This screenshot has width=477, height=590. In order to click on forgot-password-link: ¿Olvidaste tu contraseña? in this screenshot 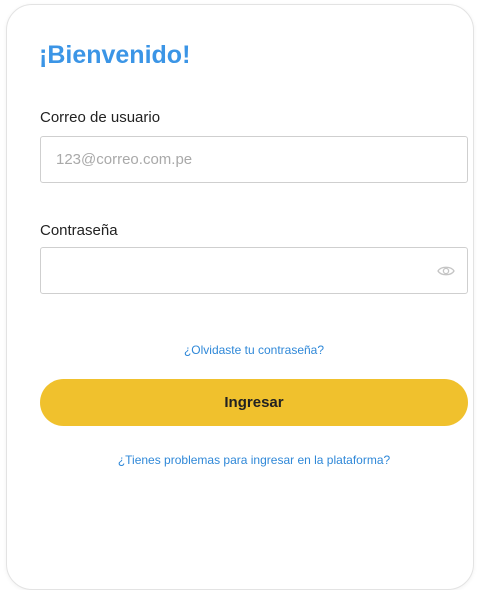, I will do `click(254, 350)`.